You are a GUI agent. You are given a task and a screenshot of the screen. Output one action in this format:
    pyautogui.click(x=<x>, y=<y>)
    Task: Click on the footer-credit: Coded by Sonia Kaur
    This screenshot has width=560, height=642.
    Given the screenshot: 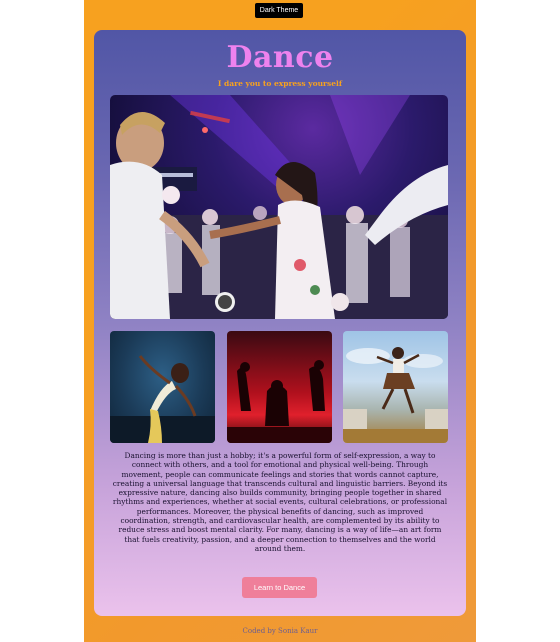 What is the action you would take?
    pyautogui.click(x=280, y=631)
    